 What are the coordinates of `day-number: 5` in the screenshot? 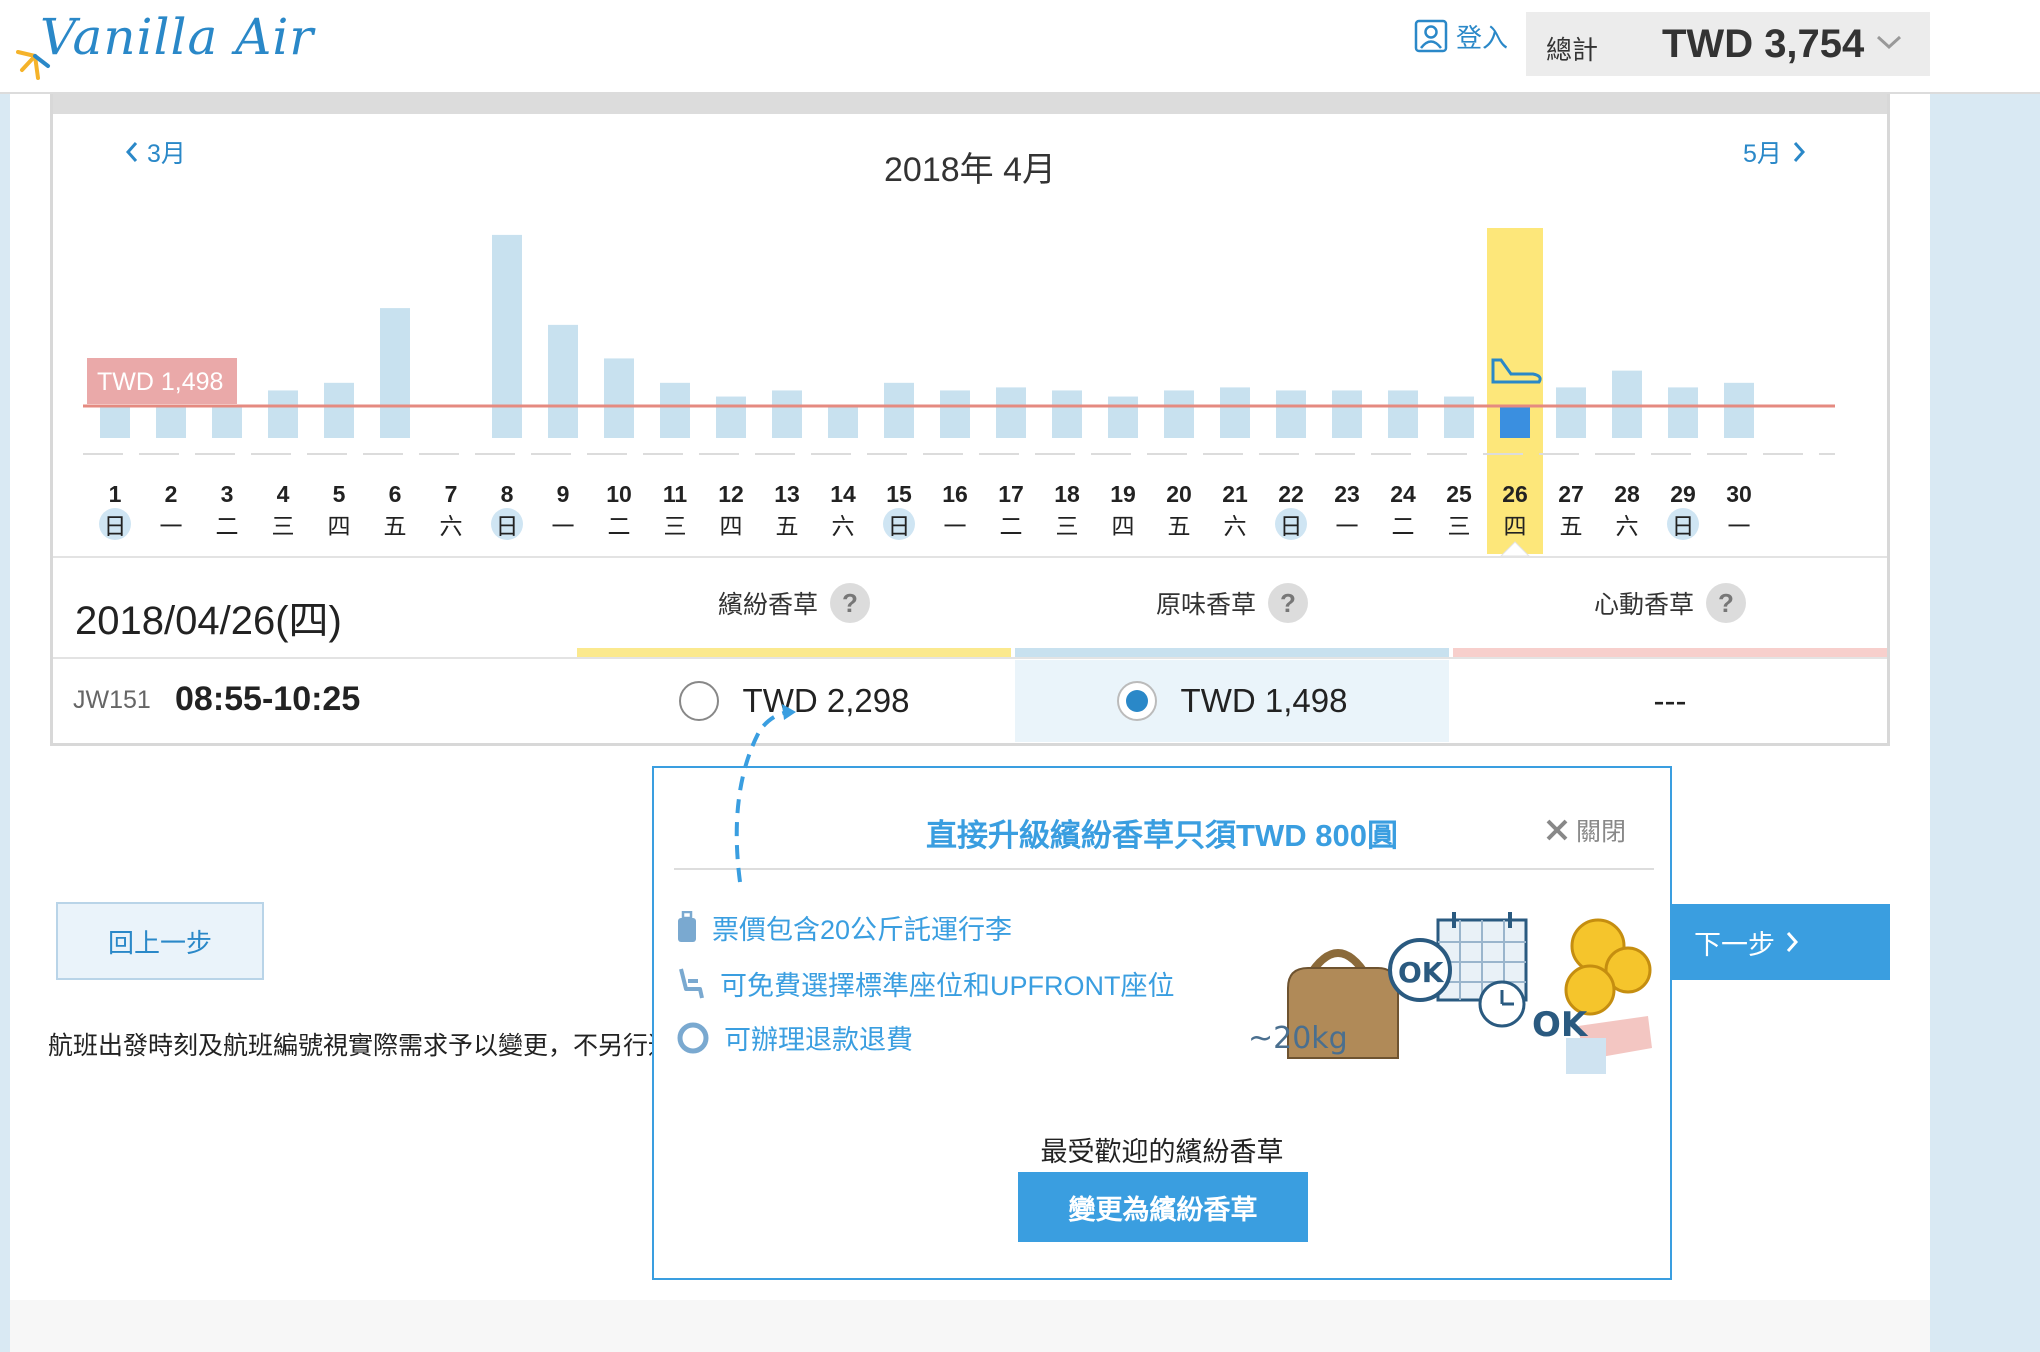 It's located at (339, 494).